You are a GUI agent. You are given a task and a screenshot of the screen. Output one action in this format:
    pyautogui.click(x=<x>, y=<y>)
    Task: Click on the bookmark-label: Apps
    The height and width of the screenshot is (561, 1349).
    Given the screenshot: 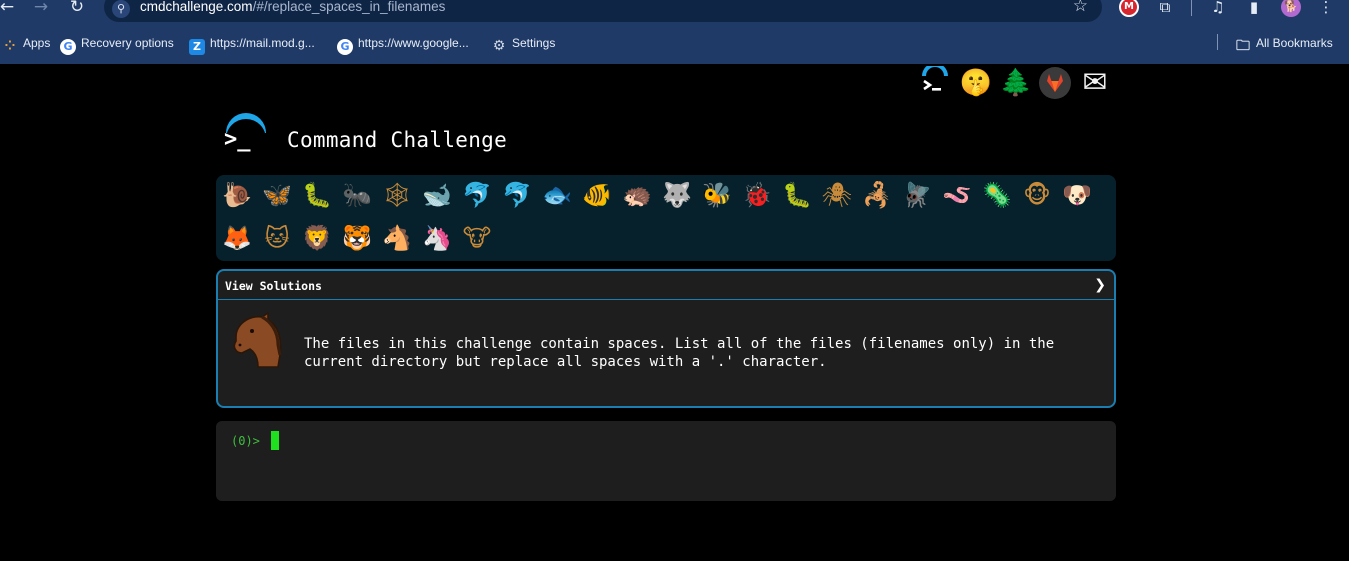 What is the action you would take?
    pyautogui.click(x=37, y=43)
    